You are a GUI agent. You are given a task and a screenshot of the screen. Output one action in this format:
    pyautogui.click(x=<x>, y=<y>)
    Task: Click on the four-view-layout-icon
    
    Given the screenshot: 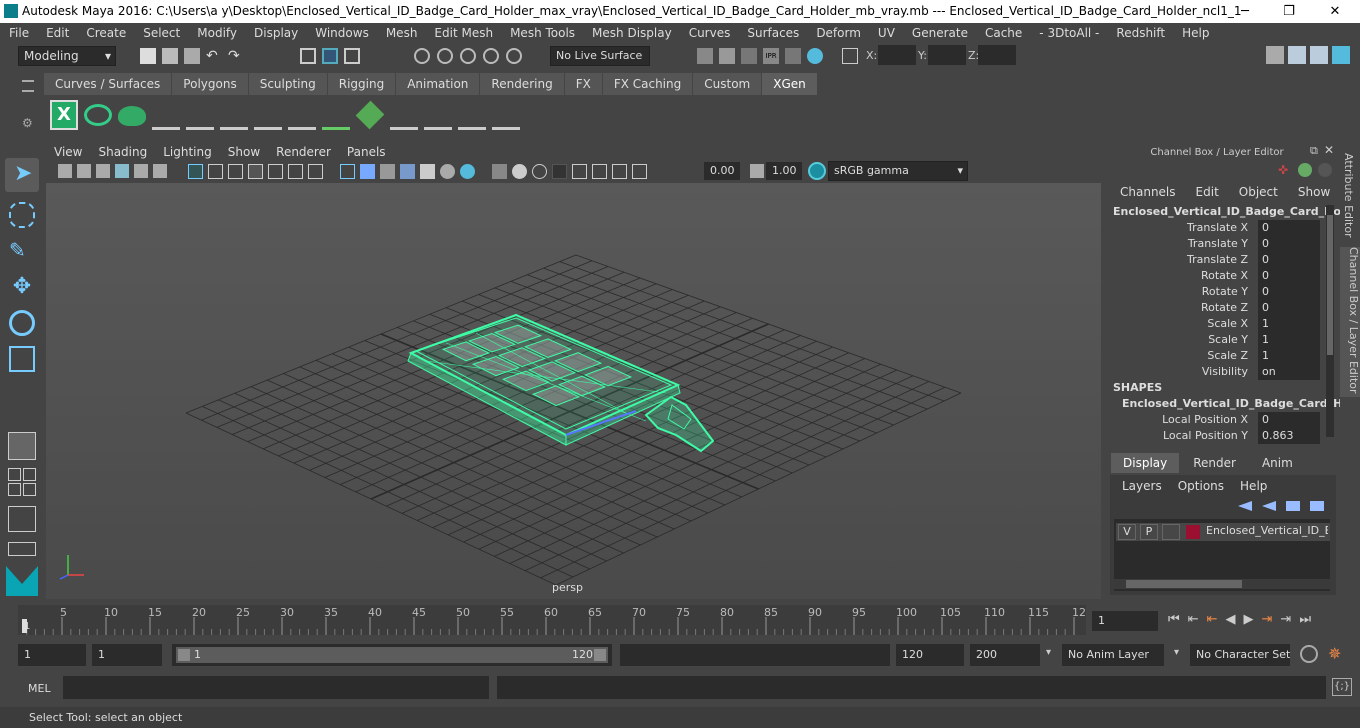 What is the action you would take?
    pyautogui.click(x=22, y=482)
    